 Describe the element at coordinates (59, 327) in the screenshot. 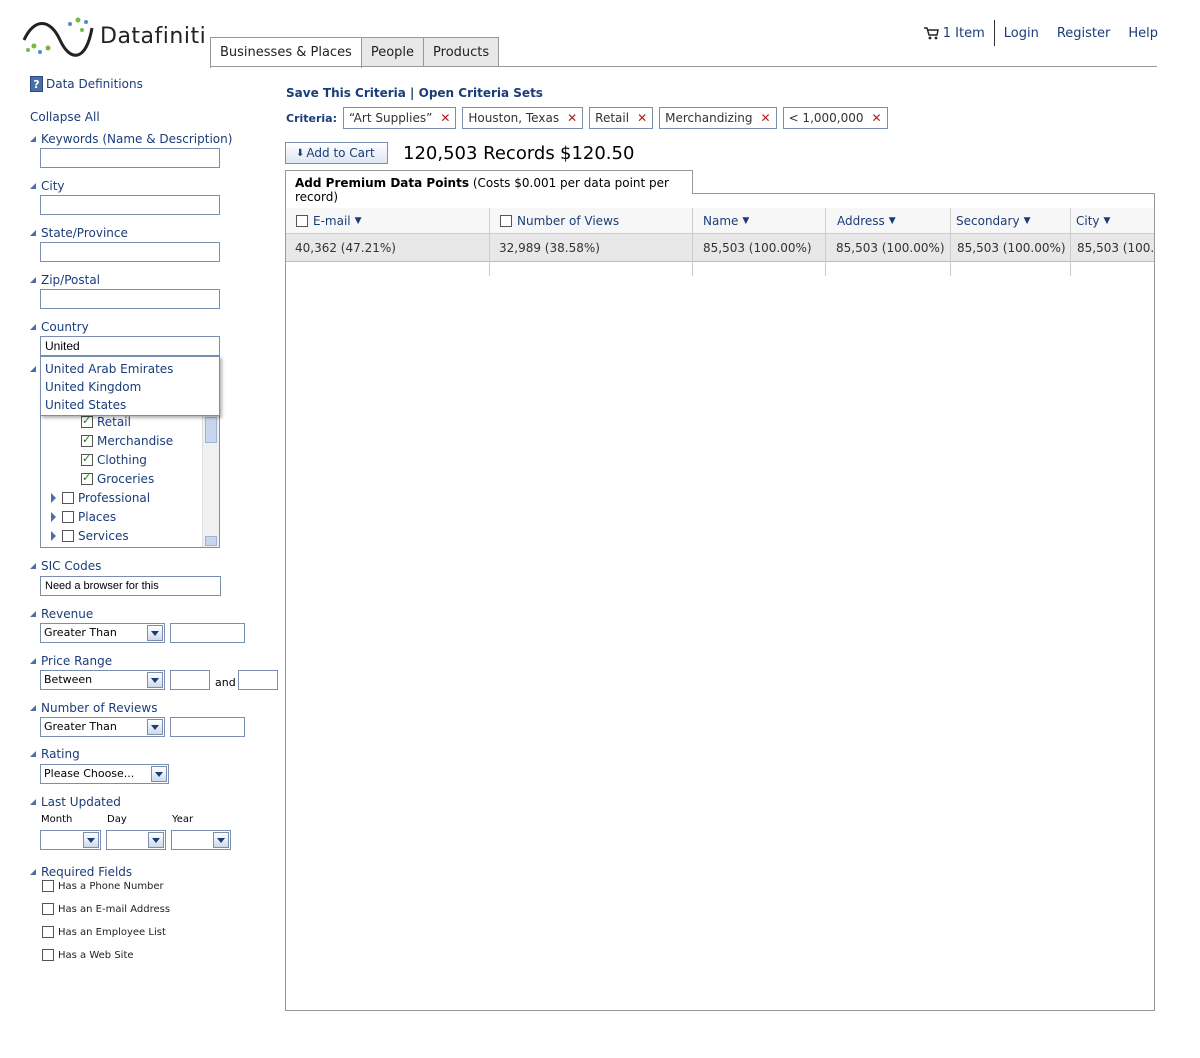

I see `country-section-toggle: Country` at that location.